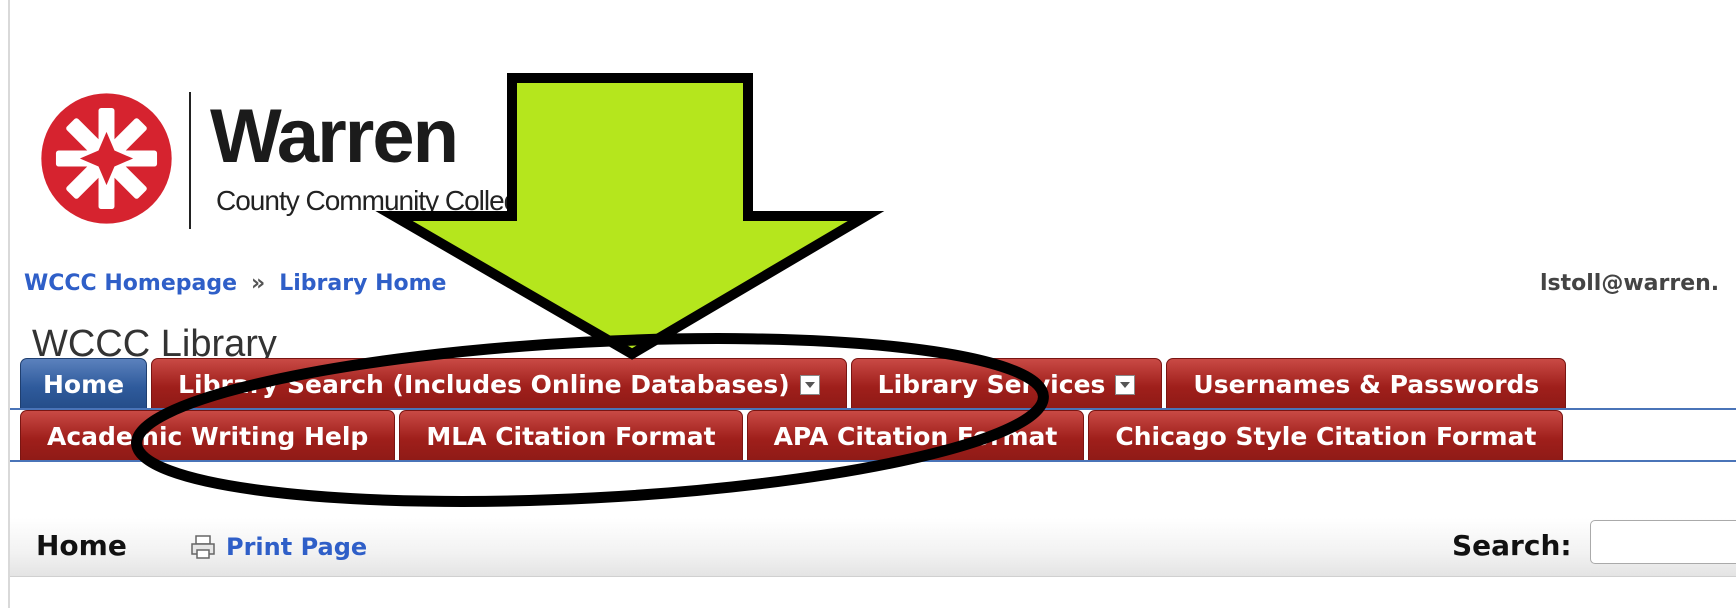  I want to click on logo-name: Warren, so click(334, 136).